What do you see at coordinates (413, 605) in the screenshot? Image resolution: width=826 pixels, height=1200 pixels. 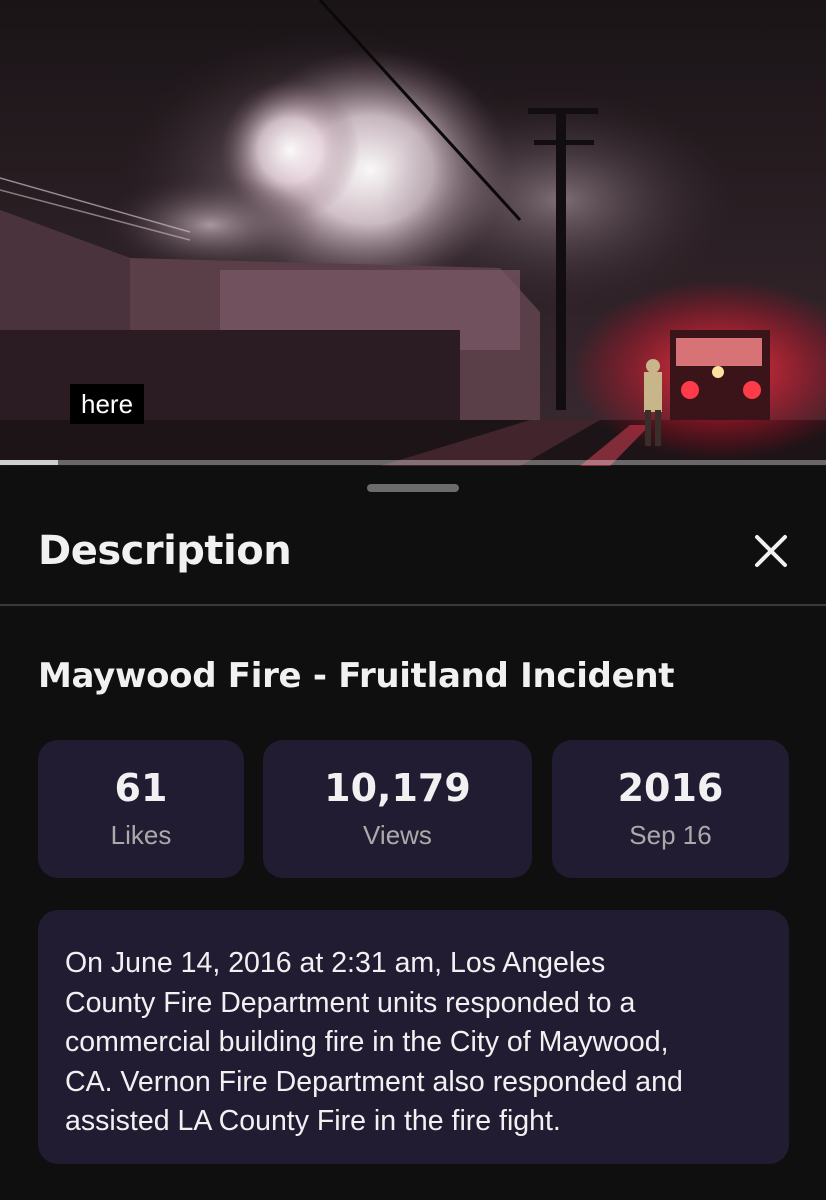 I see `header-divider` at bounding box center [413, 605].